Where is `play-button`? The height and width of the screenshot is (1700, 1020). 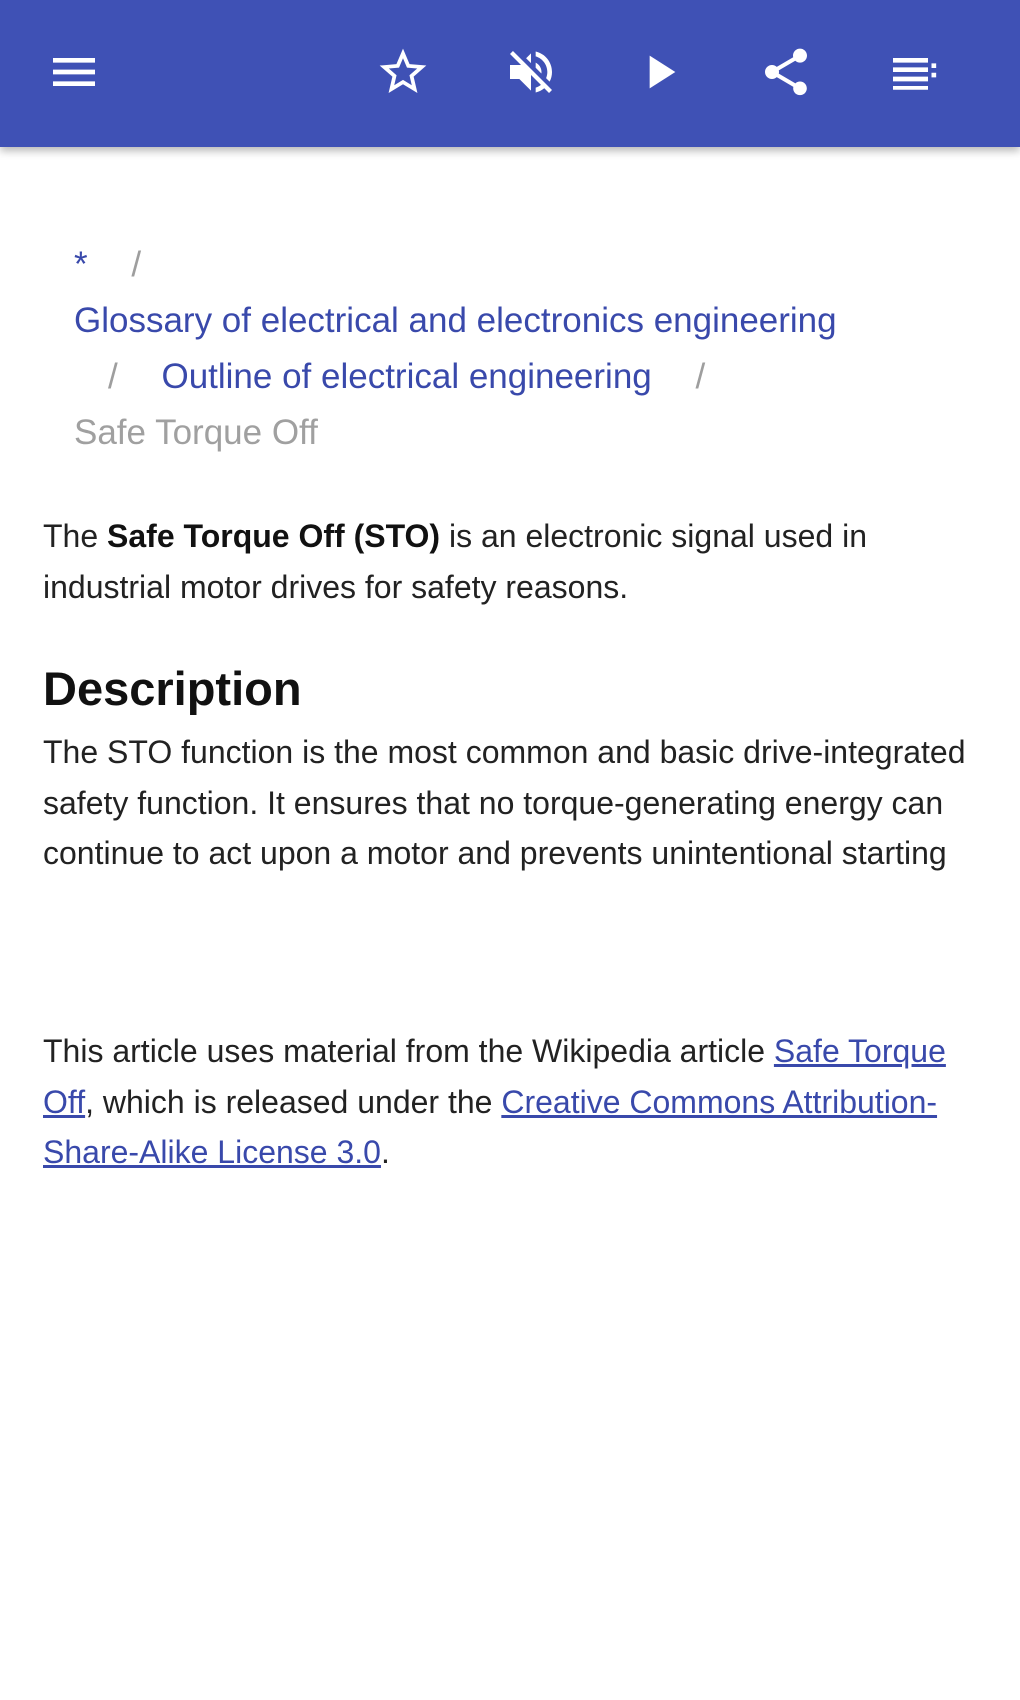 play-button is located at coordinates (659, 72).